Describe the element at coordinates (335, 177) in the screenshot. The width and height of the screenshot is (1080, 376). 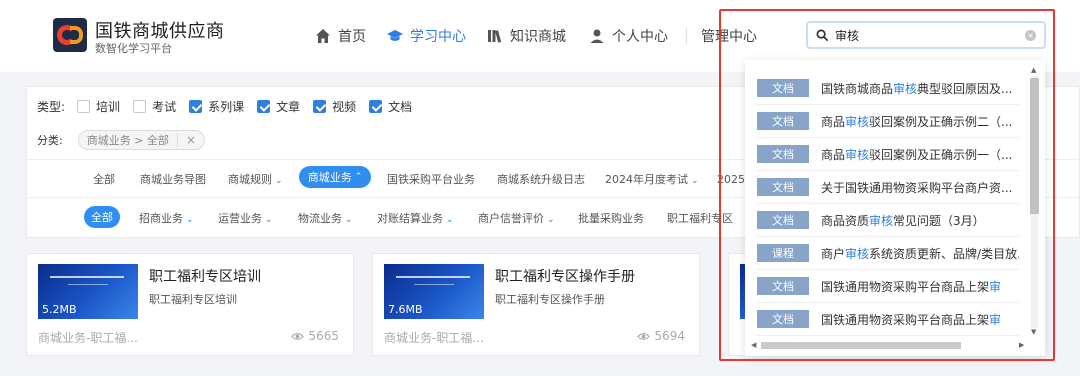
I see `category-mall-business: 商城业务 ⌃` at that location.